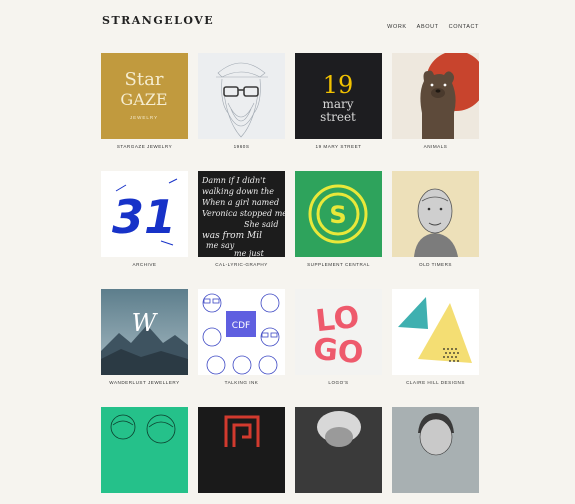  Describe the element at coordinates (338, 85) in the screenshot. I see `art-text: 19` at that location.